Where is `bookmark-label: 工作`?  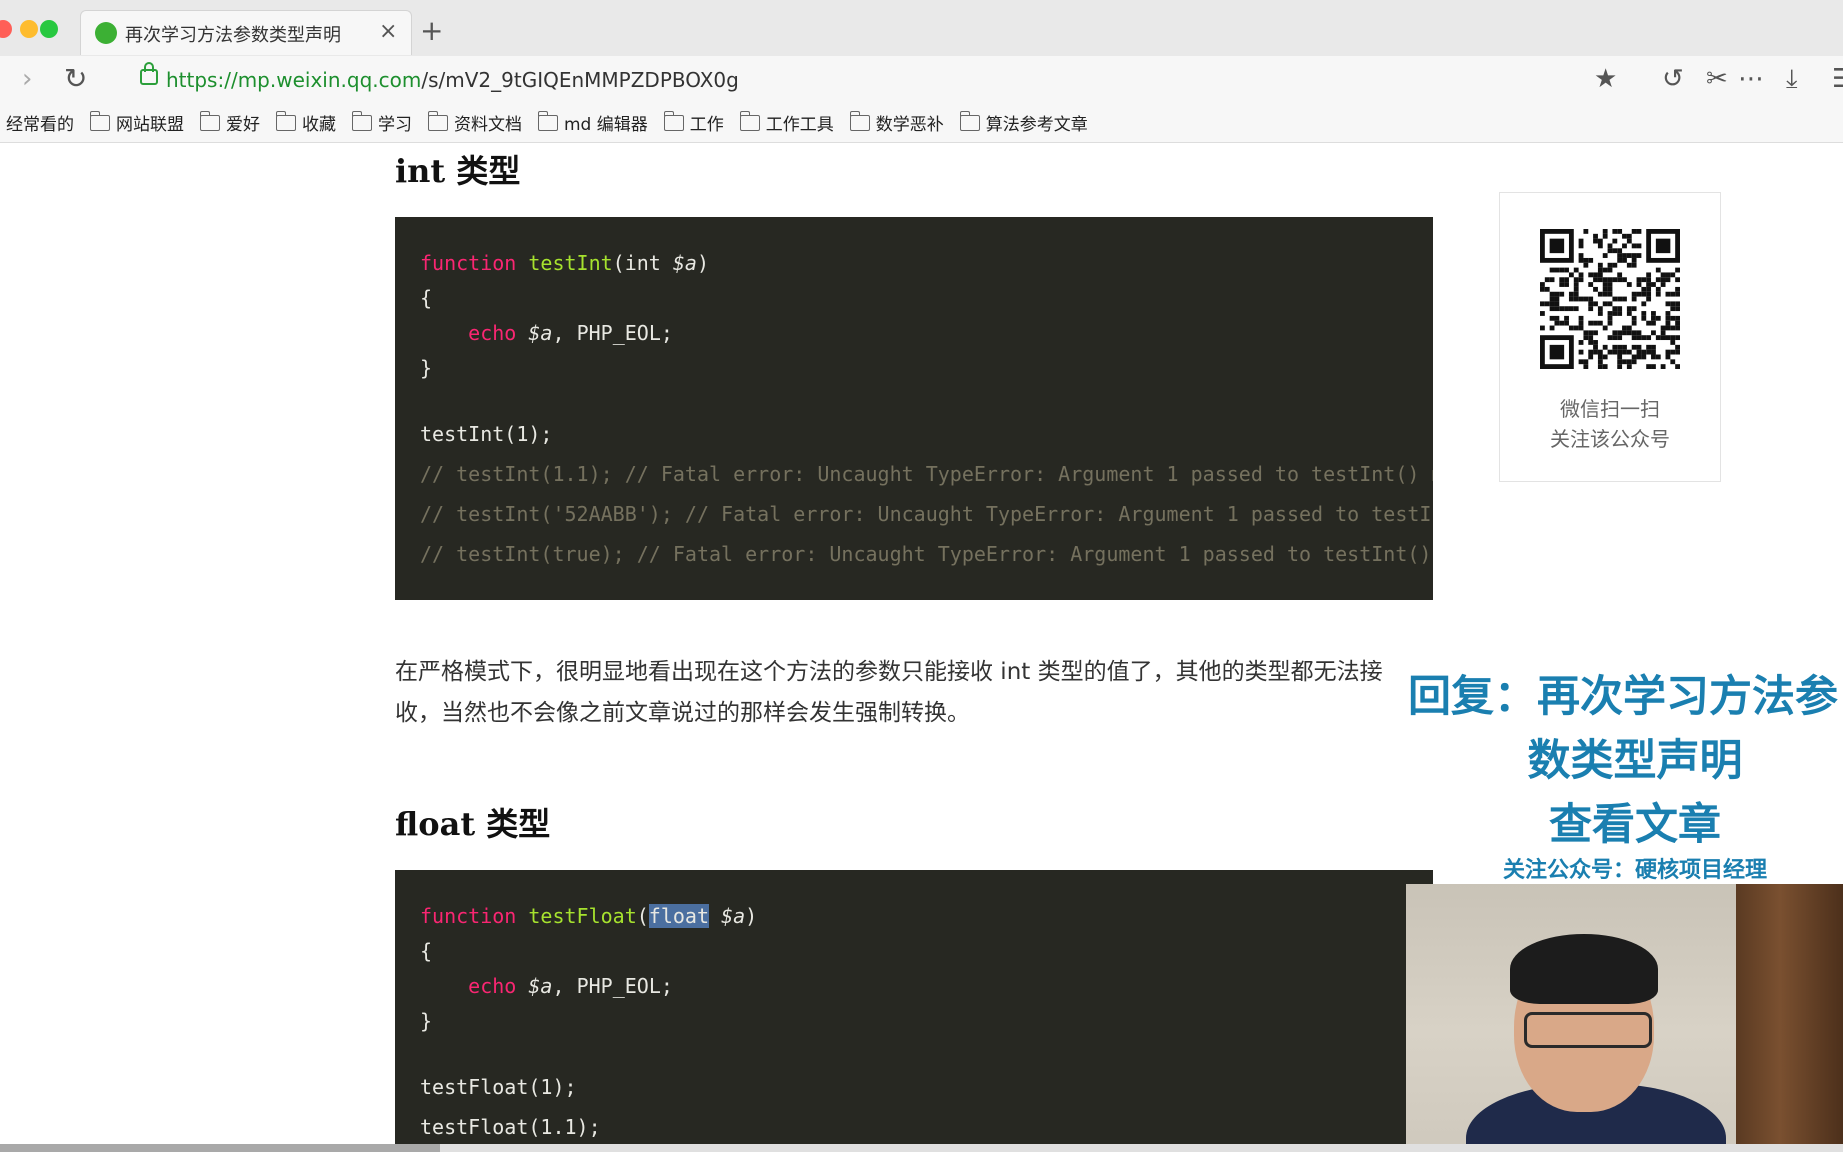
bookmark-label: 工作 is located at coordinates (706, 125).